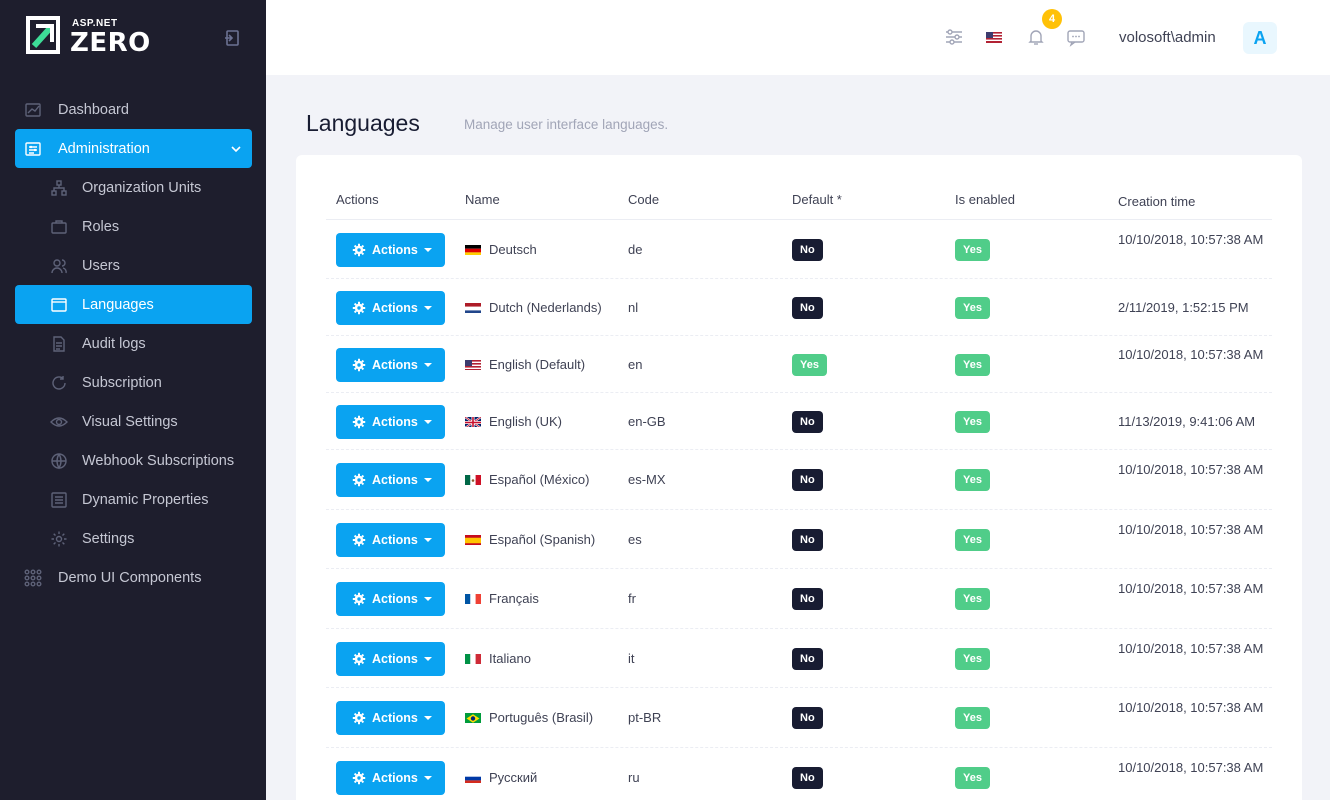 The width and height of the screenshot is (1330, 800). What do you see at coordinates (133, 265) in the screenshot?
I see `sidebar-item-users: Users` at bounding box center [133, 265].